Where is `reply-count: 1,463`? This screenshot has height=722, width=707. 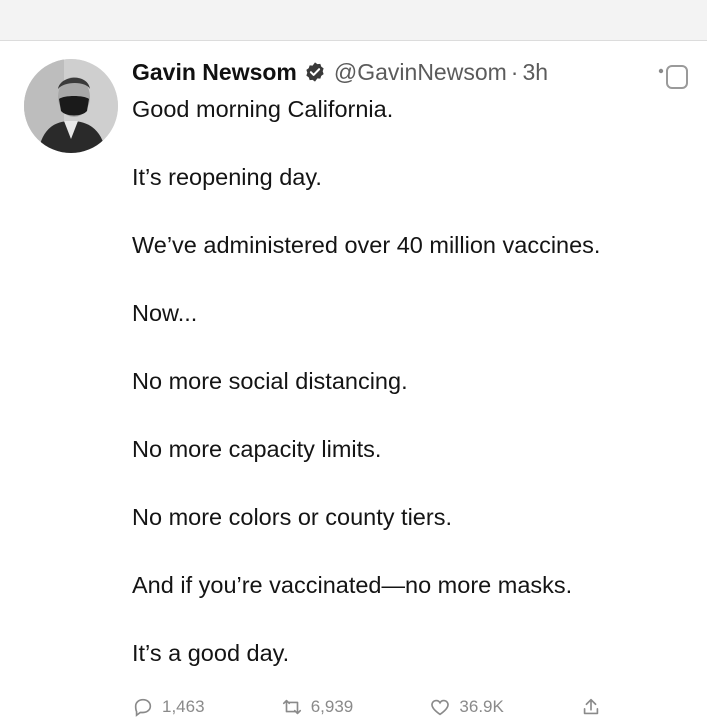 reply-count: 1,463 is located at coordinates (183, 706).